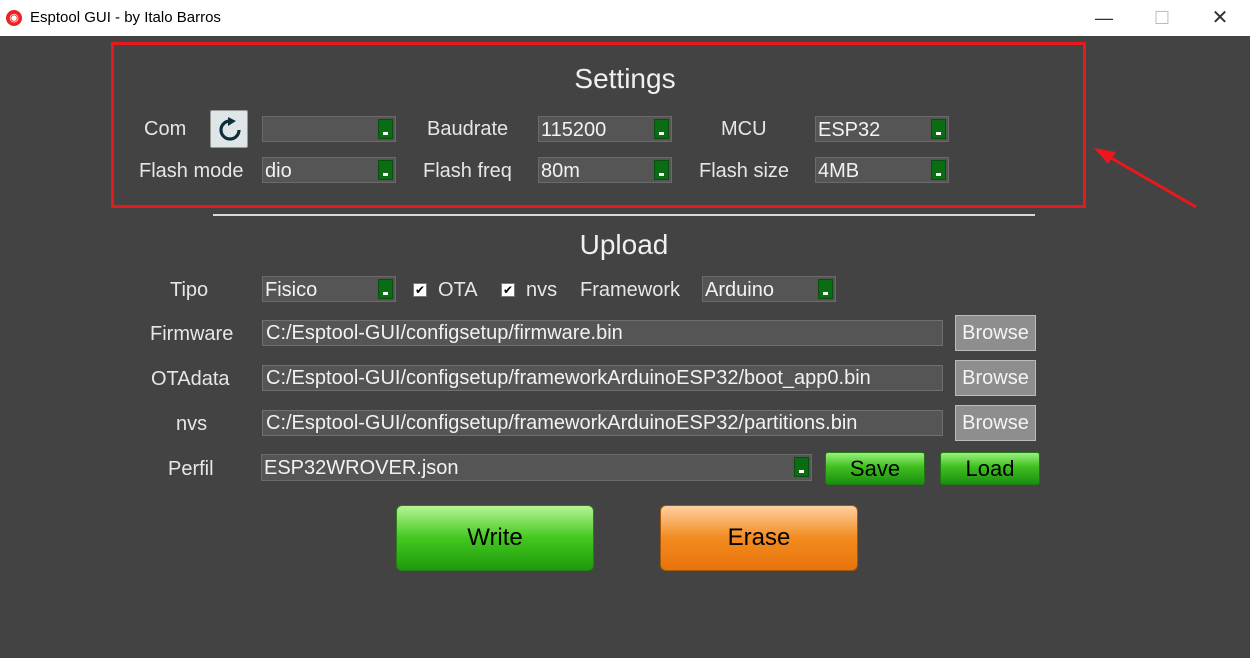 The height and width of the screenshot is (658, 1250). Describe the element at coordinates (875, 468) in the screenshot. I see `save-profile-button: Save` at that location.